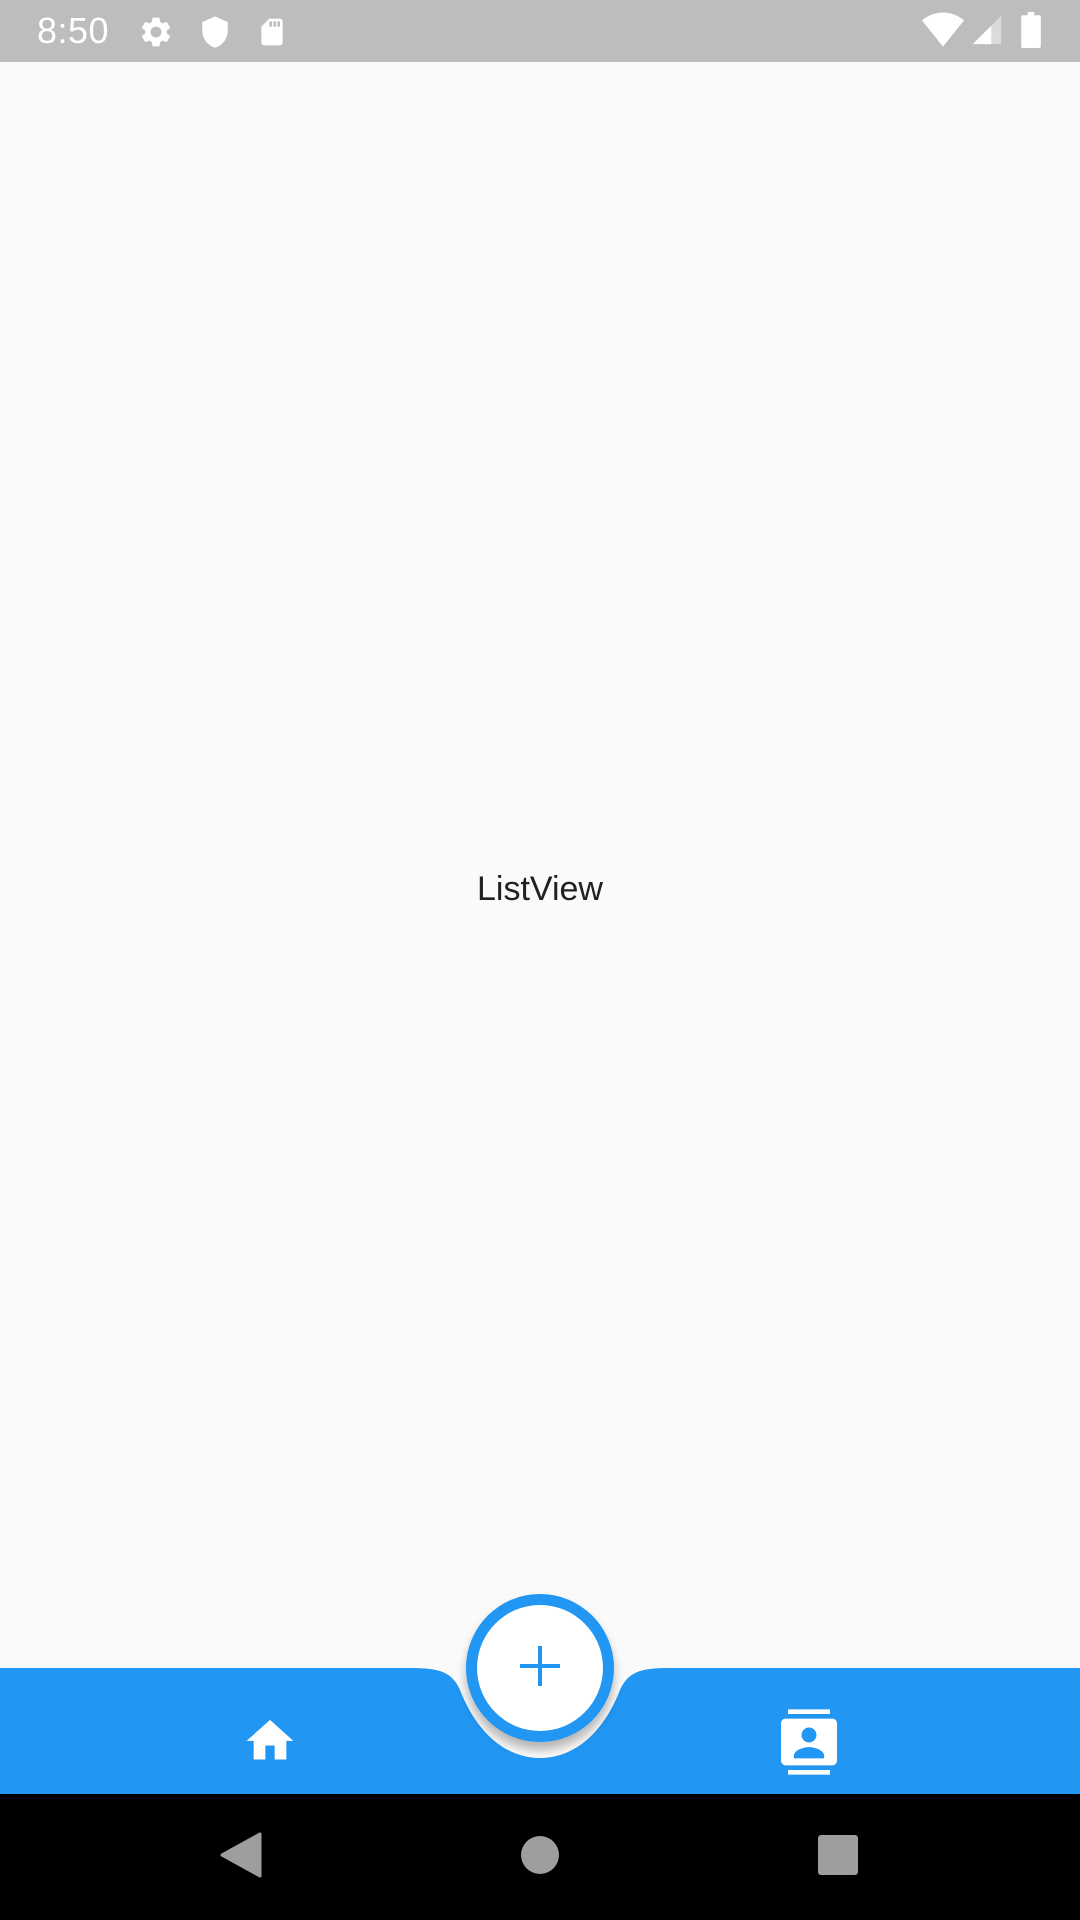 This screenshot has height=1920, width=1080. I want to click on system-navigation-bar, so click(540, 1857).